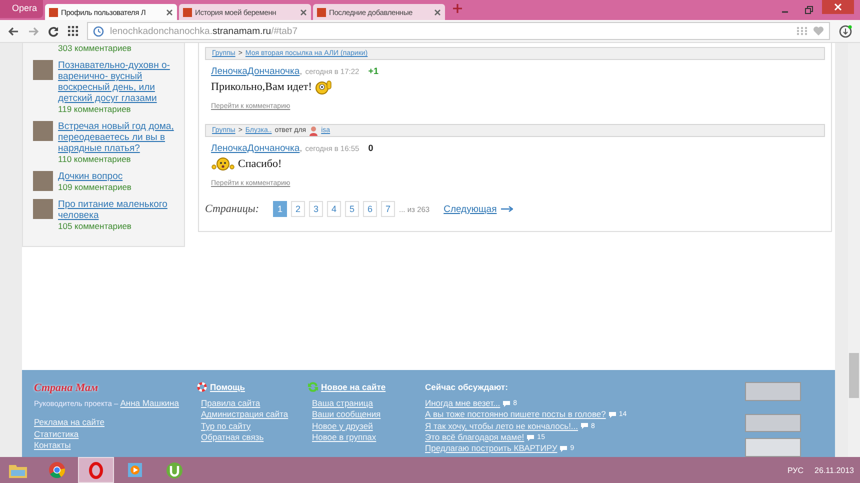  Describe the element at coordinates (223, 164) in the screenshot. I see `smiley-icon` at that location.